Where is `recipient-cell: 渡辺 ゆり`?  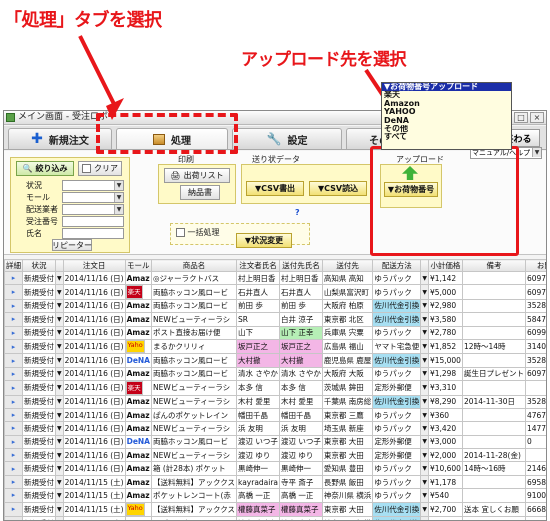
recipient-cell: 渡辺 ゆり is located at coordinates (301, 455).